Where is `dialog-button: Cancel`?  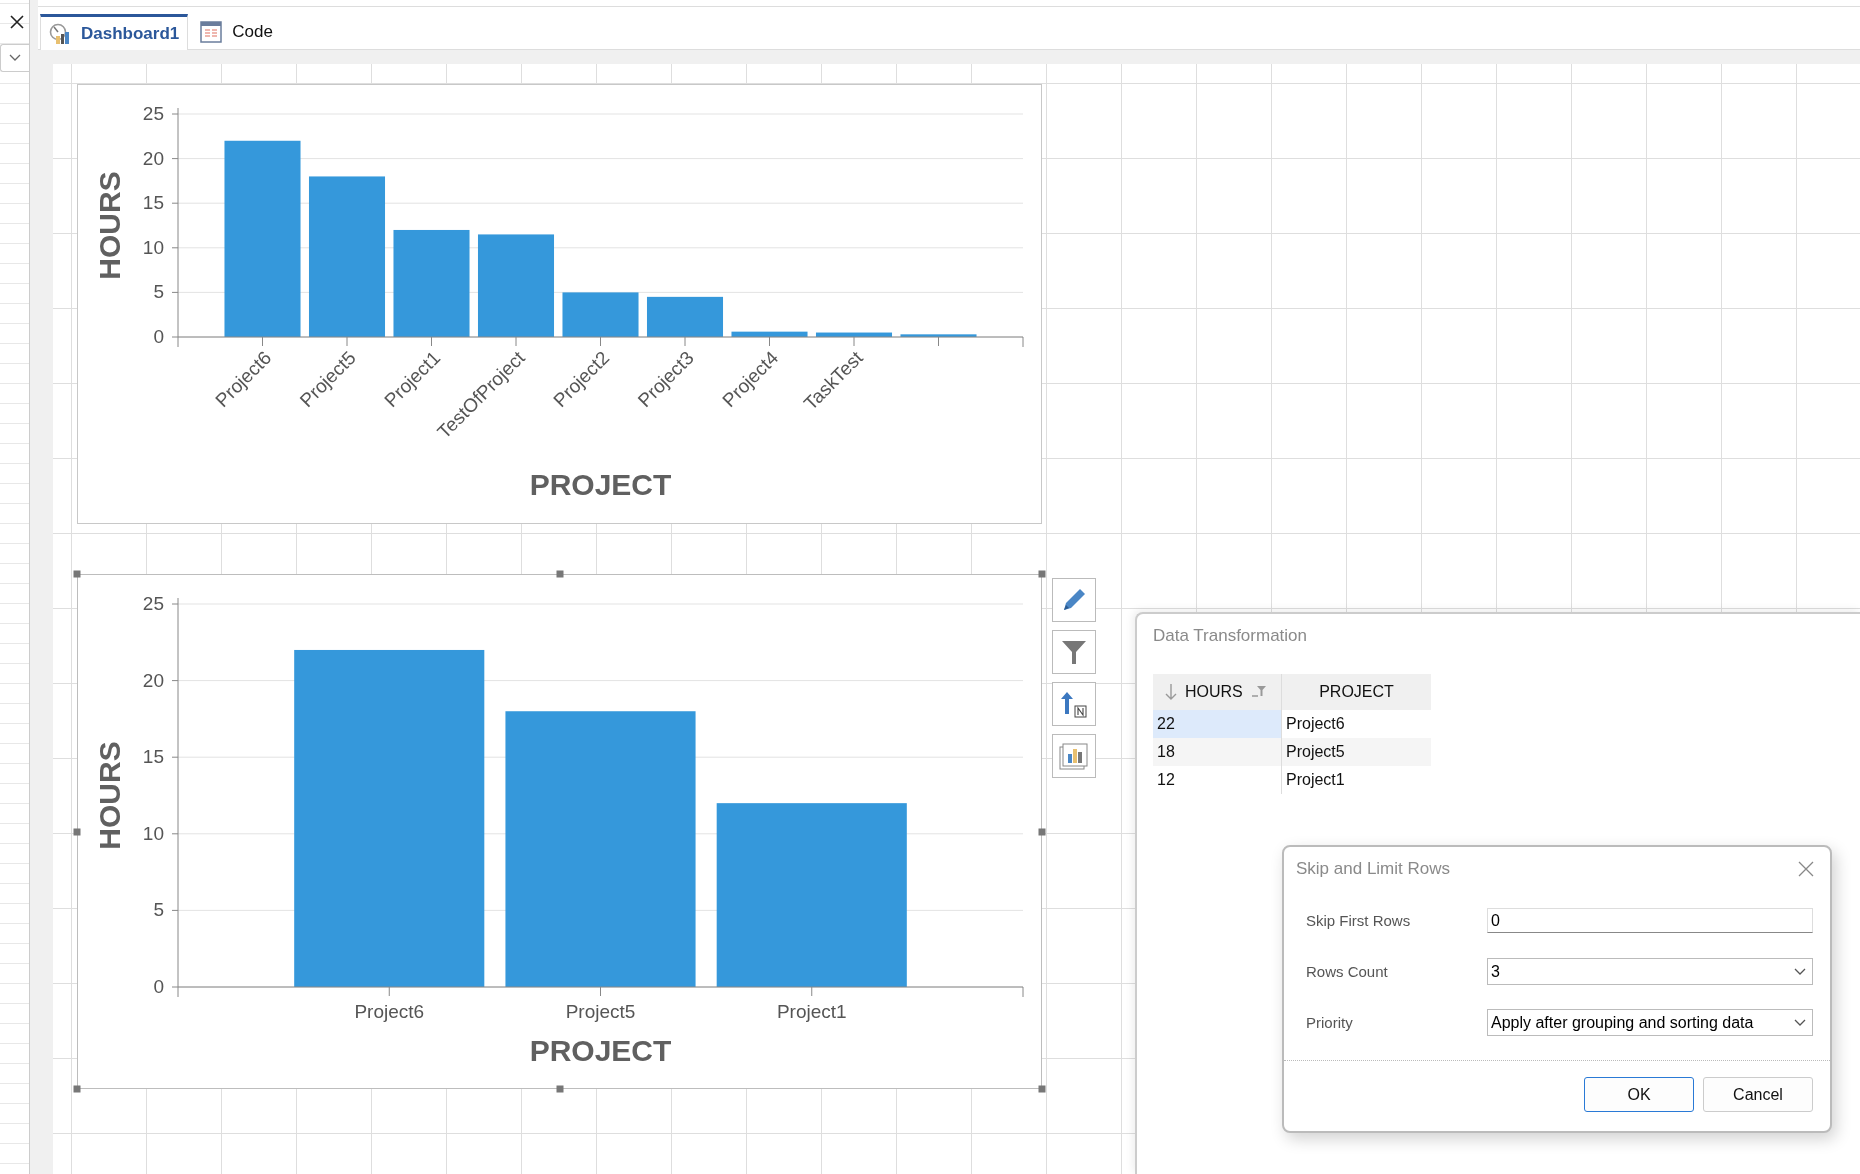 dialog-button: Cancel is located at coordinates (1758, 1094).